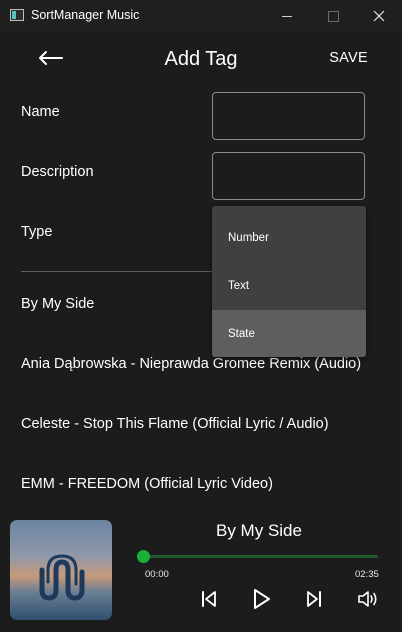 Image resolution: width=402 pixels, height=632 pixels. I want to click on minimize-icon, so click(287, 16).